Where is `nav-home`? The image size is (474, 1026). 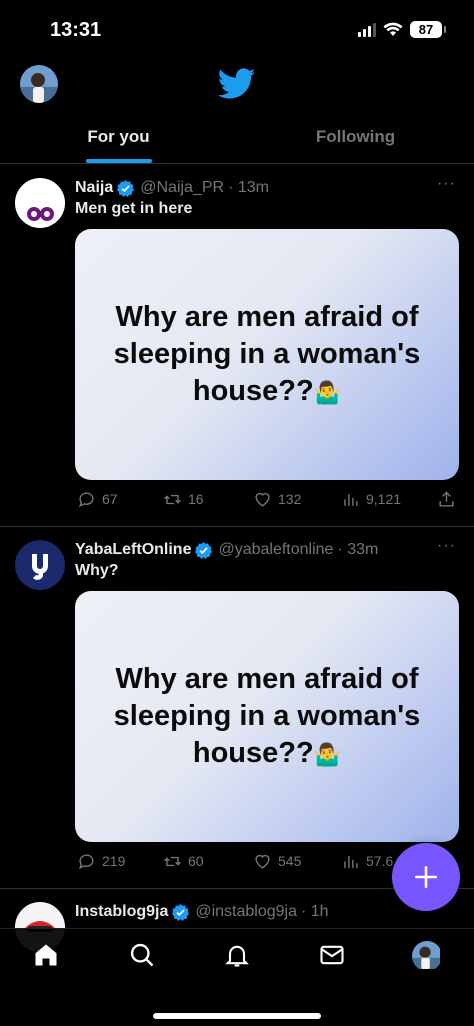 nav-home is located at coordinates (47, 956).